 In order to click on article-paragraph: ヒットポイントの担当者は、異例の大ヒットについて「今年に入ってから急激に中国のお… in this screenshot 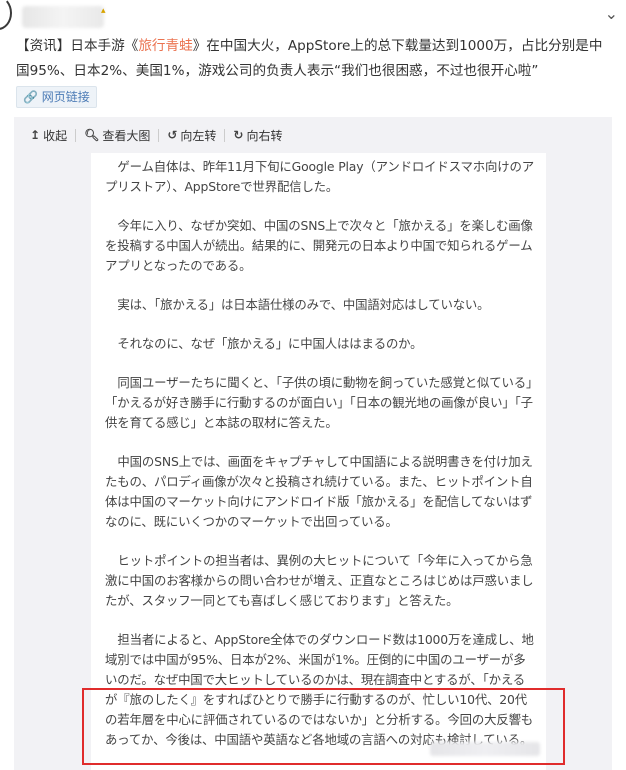, I will do `click(319, 580)`.